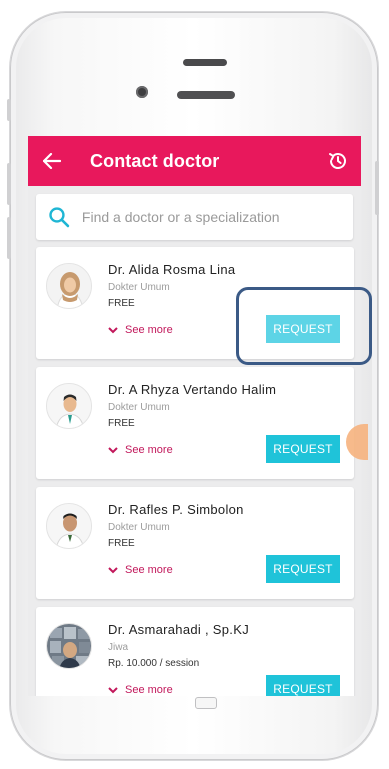 The height and width of the screenshot is (769, 389). Describe the element at coordinates (205, 62) in the screenshot. I see `top-speaker` at that location.